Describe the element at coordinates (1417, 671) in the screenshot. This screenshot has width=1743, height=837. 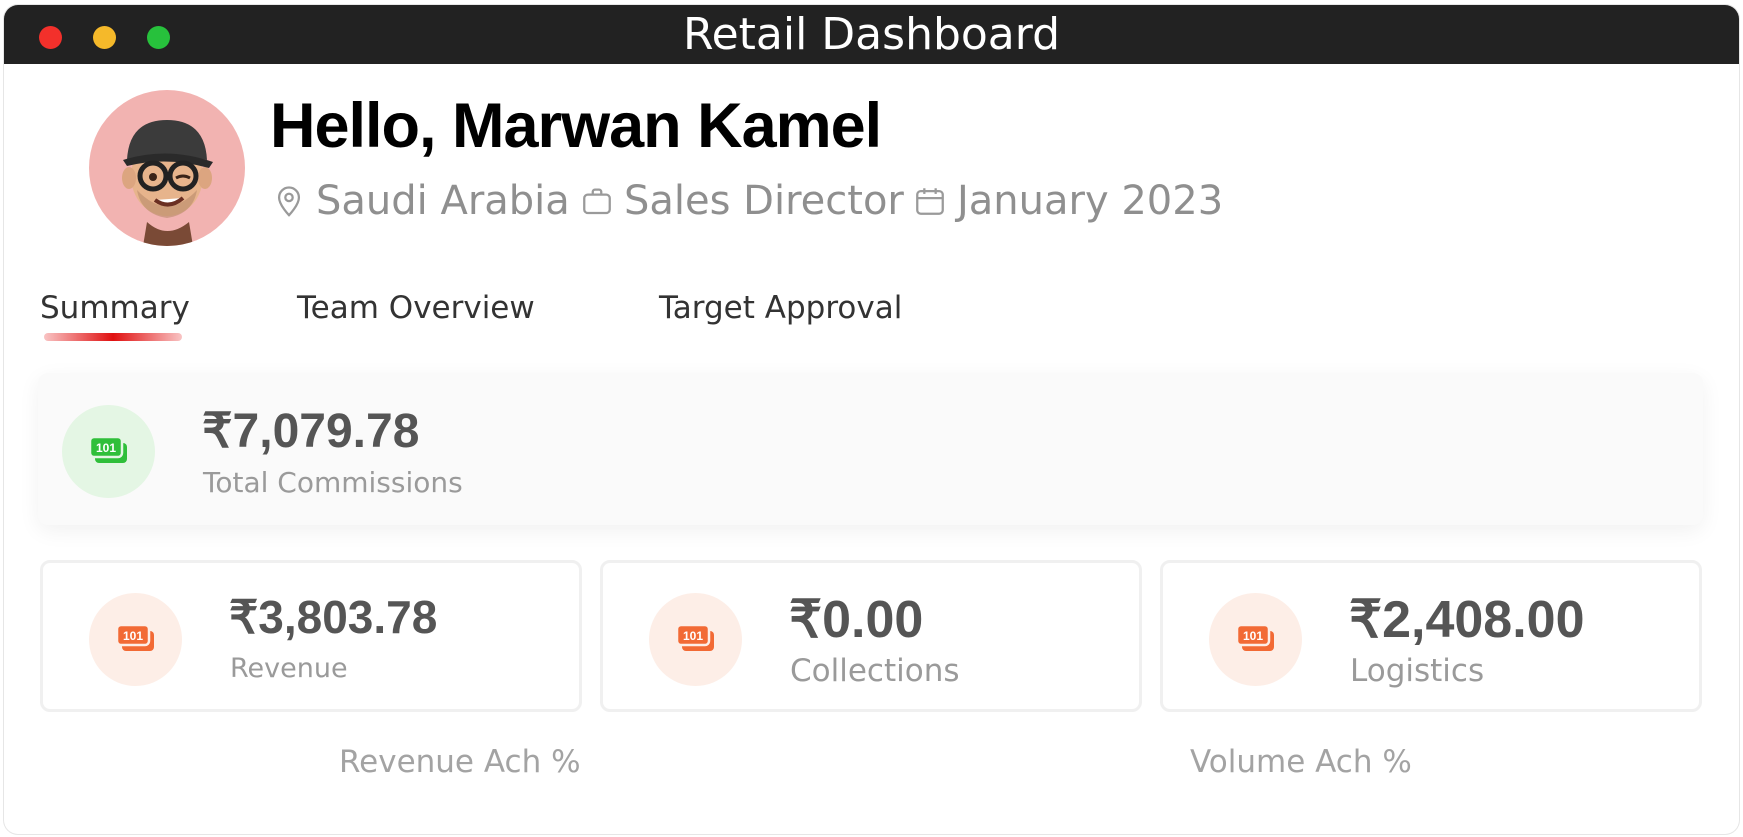
I see `logistics-label: Logistics` at that location.